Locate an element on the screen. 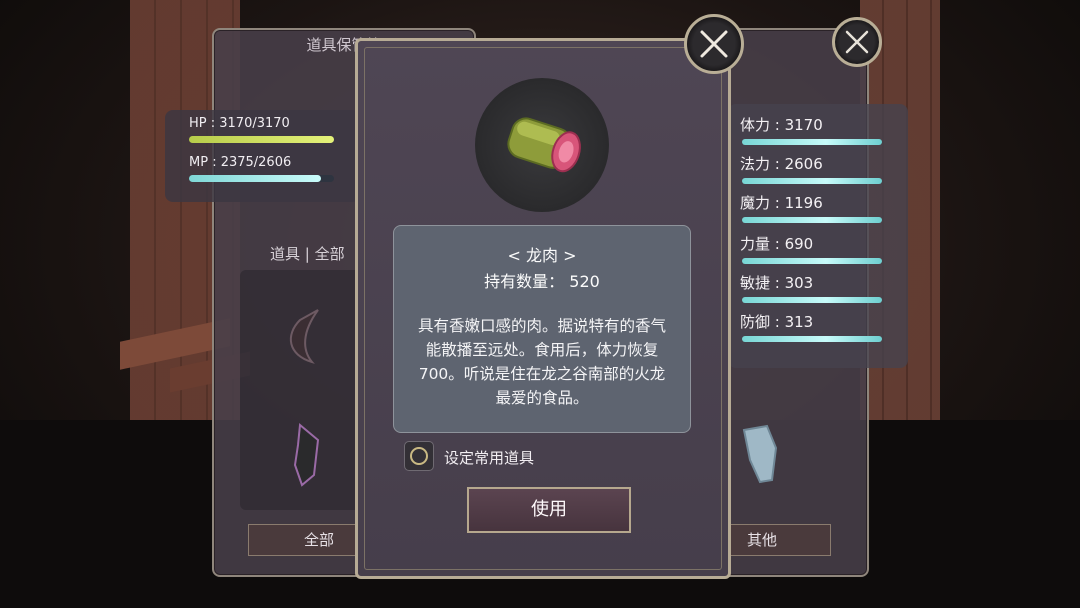 The image size is (1080, 608). stat-strength-bar is located at coordinates (812, 261).